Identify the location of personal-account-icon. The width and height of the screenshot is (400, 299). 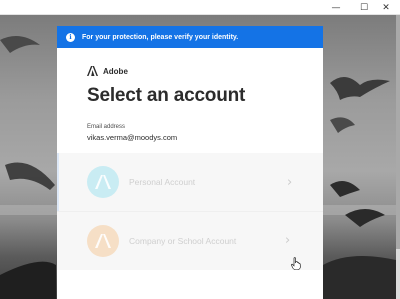
(103, 182).